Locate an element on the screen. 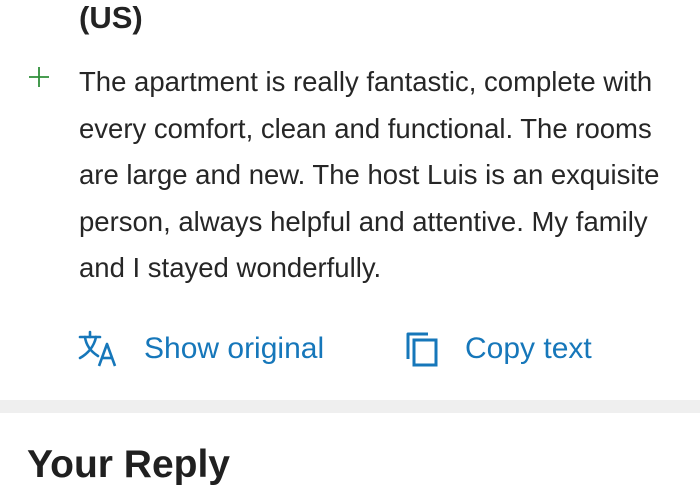 Image resolution: width=700 pixels, height=500 pixels. copy-text-button: Copy text is located at coordinates (497, 349).